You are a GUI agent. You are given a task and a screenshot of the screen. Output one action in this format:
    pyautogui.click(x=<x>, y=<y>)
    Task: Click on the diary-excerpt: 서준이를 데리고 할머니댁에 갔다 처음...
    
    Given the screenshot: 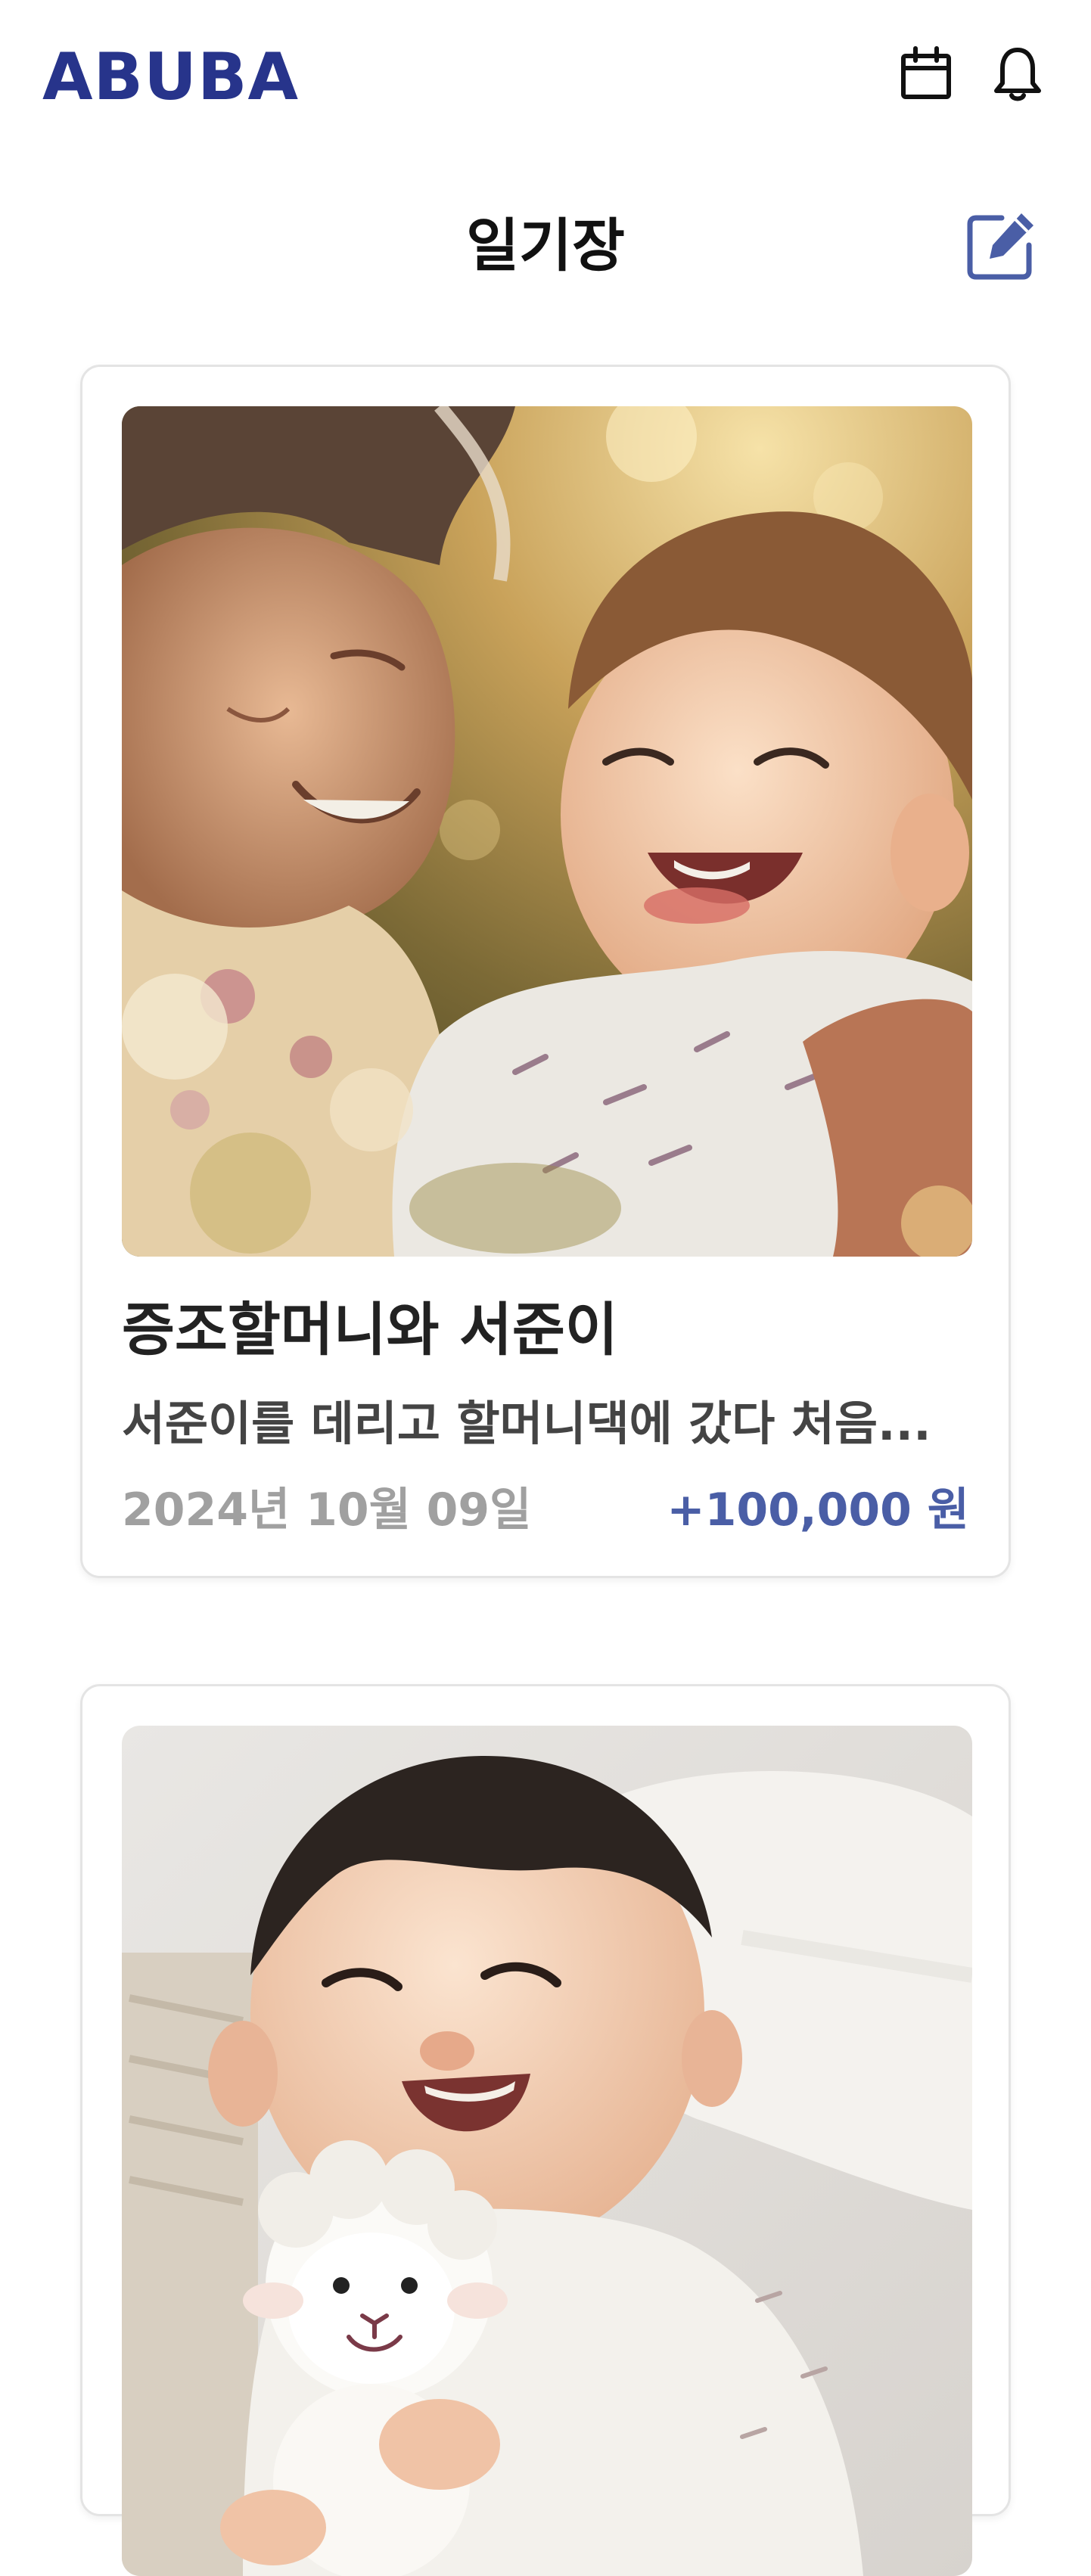 What is the action you would take?
    pyautogui.click(x=526, y=1423)
    